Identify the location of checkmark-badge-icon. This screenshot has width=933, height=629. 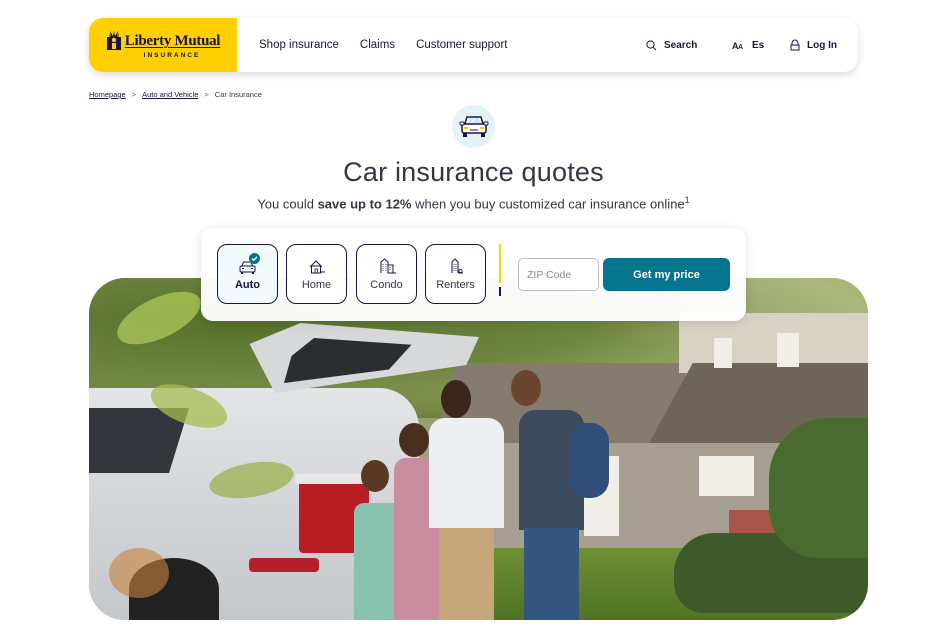
(254, 258).